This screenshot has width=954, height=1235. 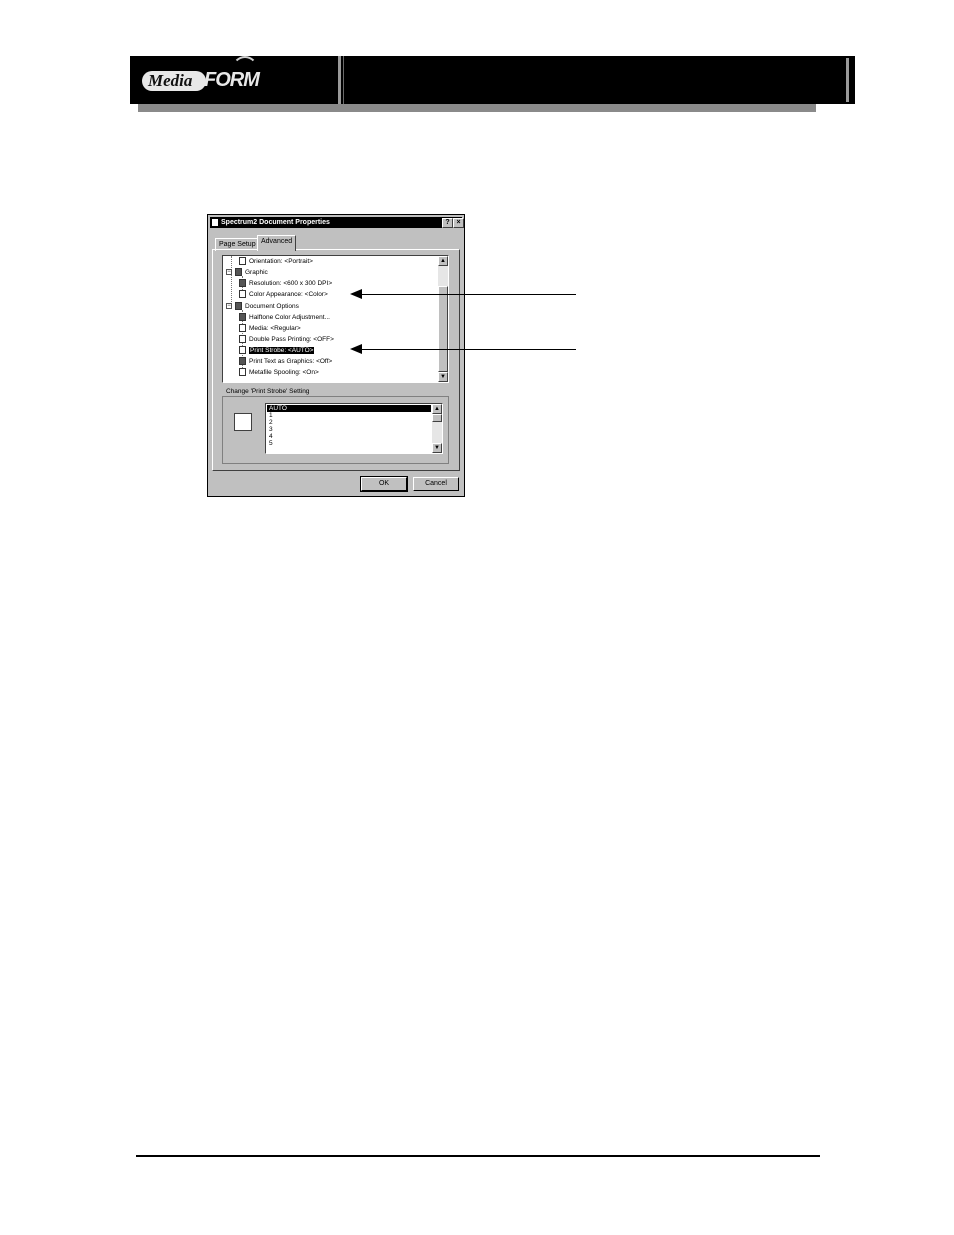 I want to click on halftone-icon, so click(x=242, y=317).